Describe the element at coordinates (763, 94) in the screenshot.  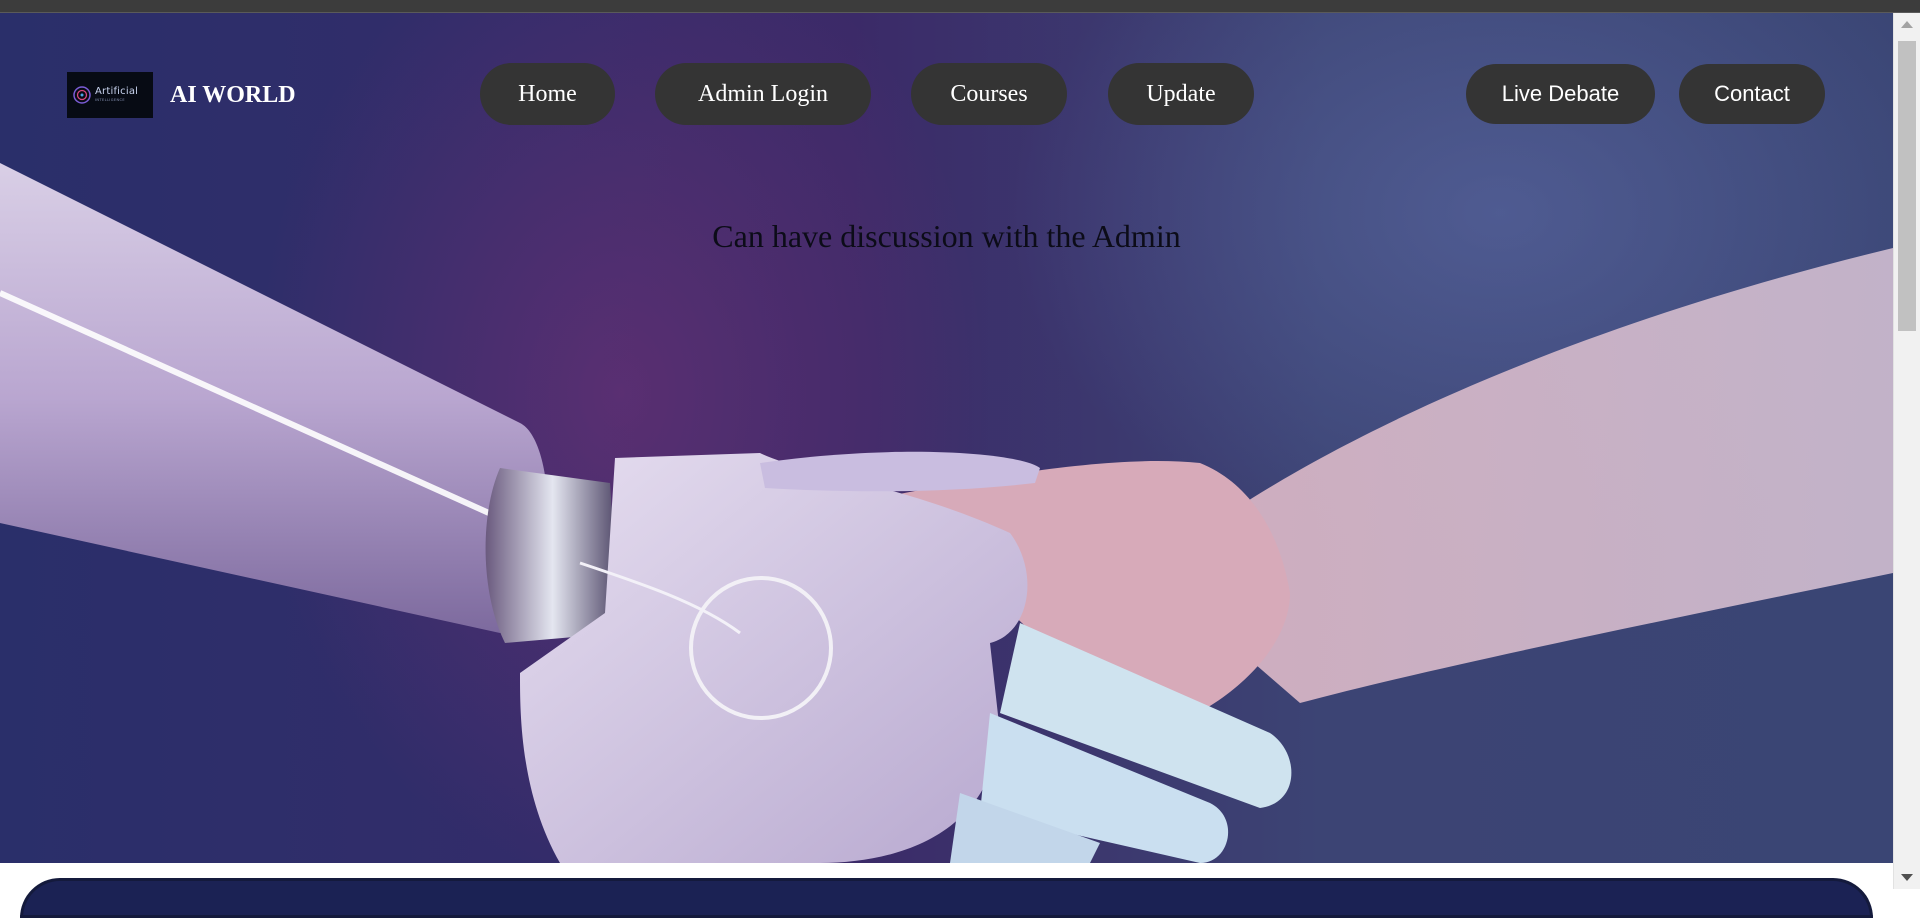
I see `nav-admin-login-button: Admin Login` at that location.